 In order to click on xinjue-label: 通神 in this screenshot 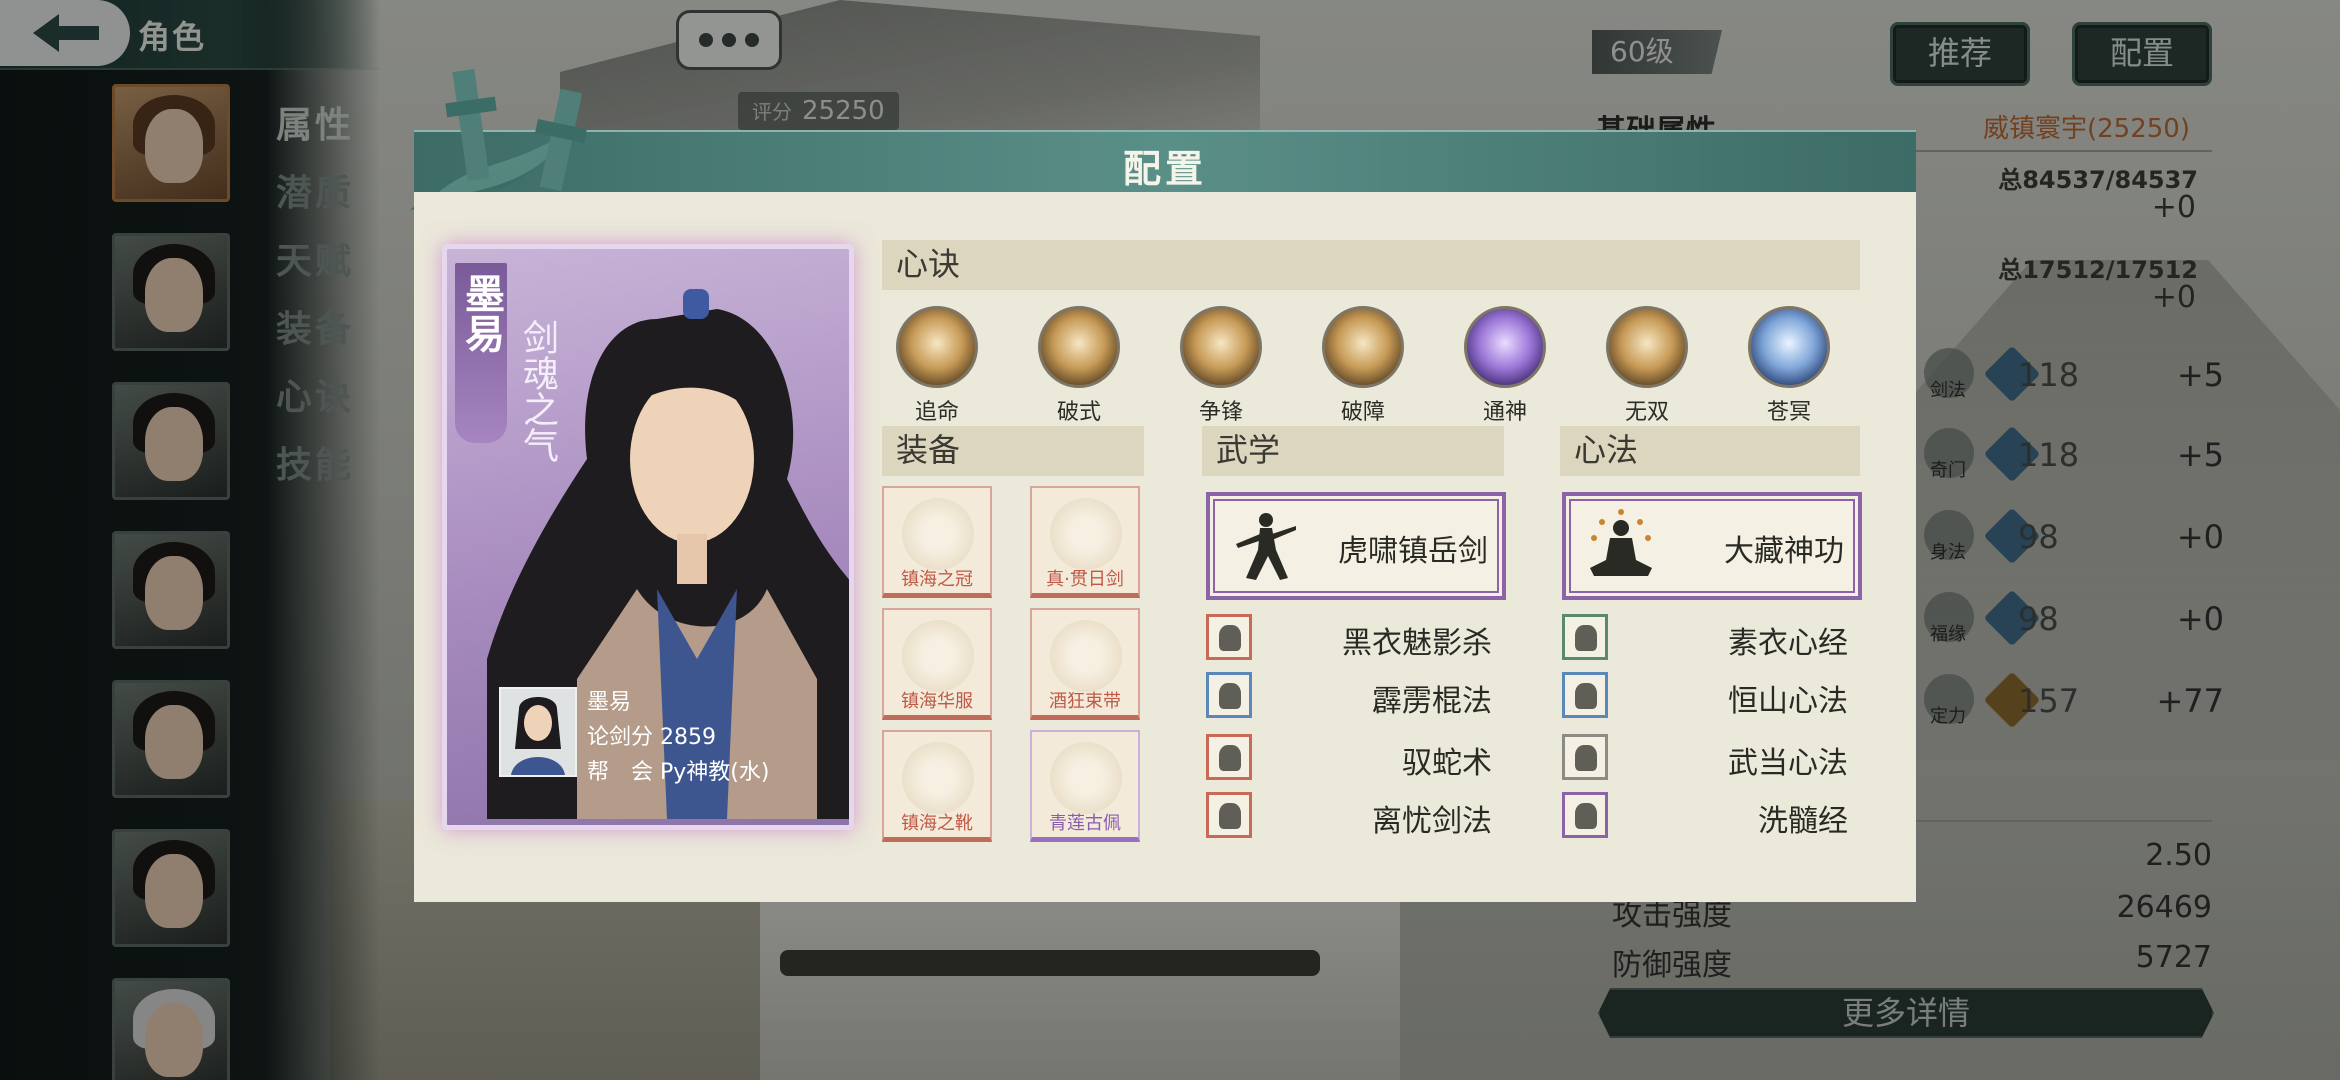, I will do `click(1504, 412)`.